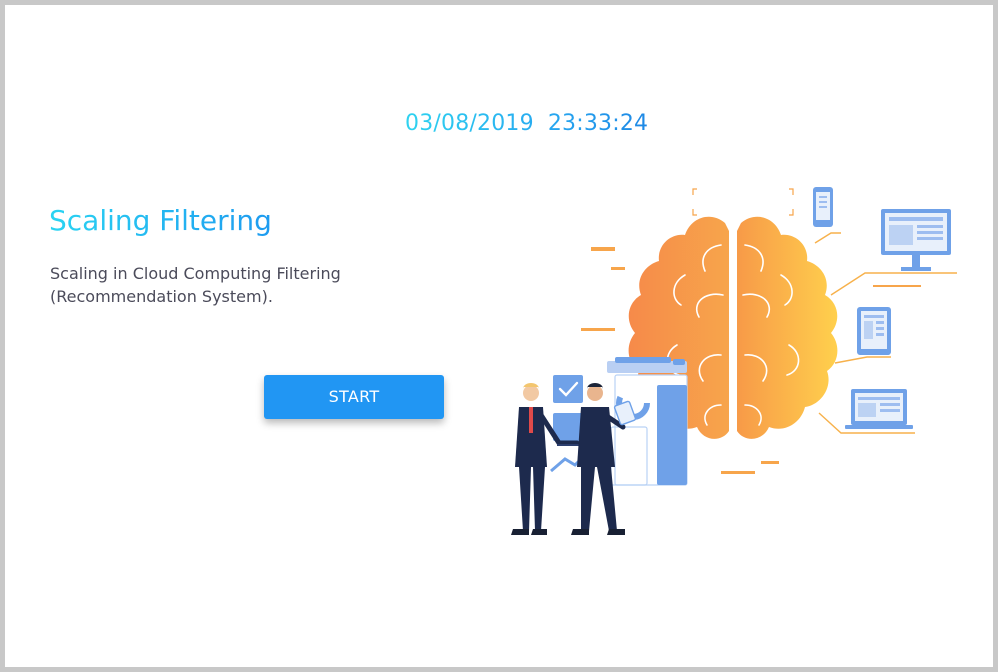 The height and width of the screenshot is (672, 998). What do you see at coordinates (743, 202) in the screenshot?
I see `bracket-marks` at bounding box center [743, 202].